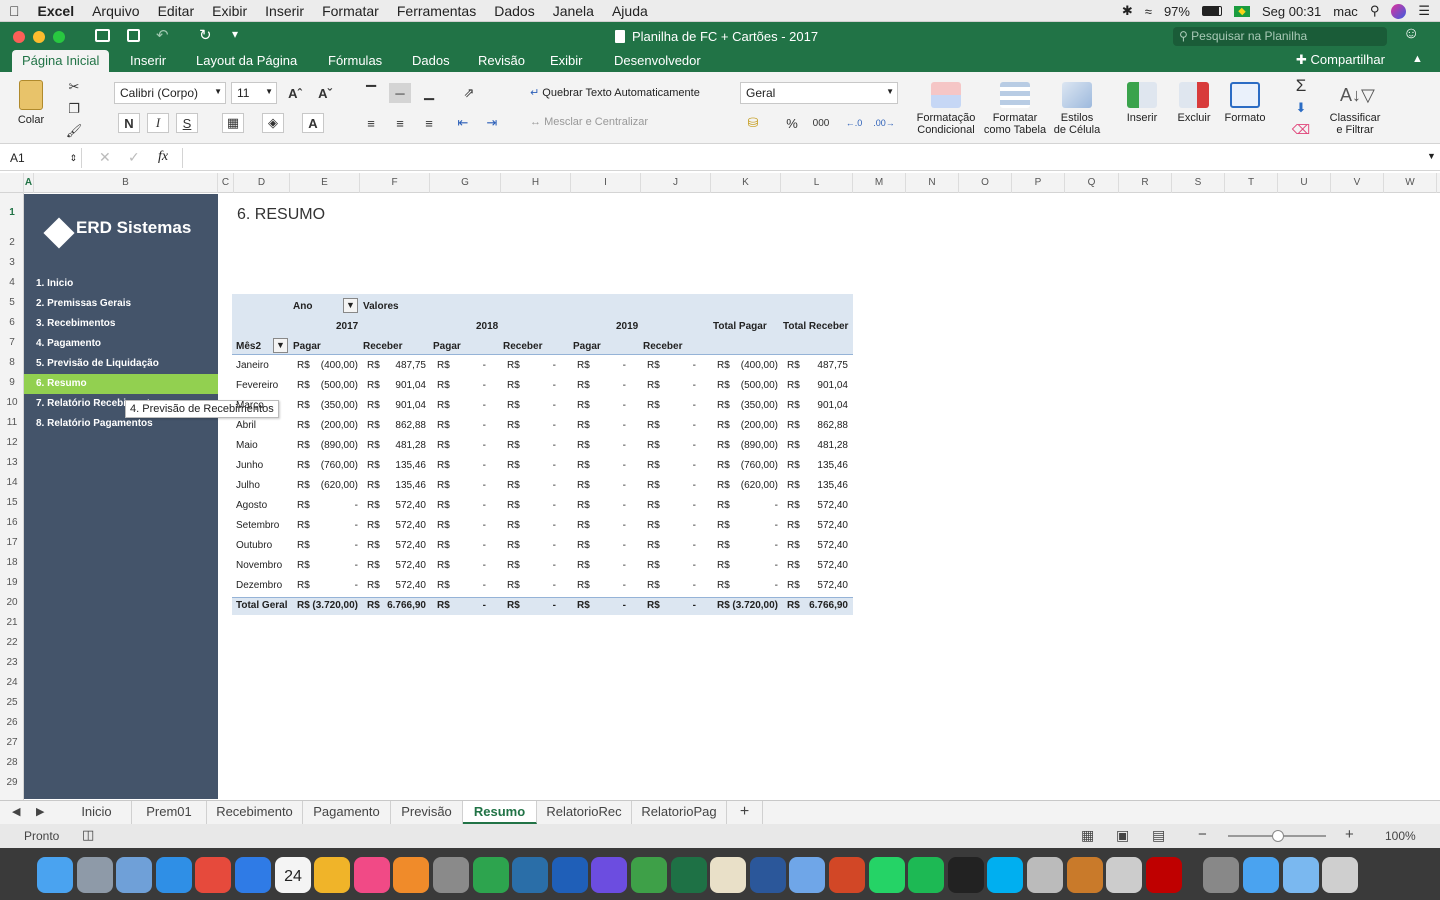 Image resolution: width=1440 pixels, height=900 pixels. Describe the element at coordinates (263, 586) in the screenshot. I see `pivot-month-label: Dezembro` at that location.